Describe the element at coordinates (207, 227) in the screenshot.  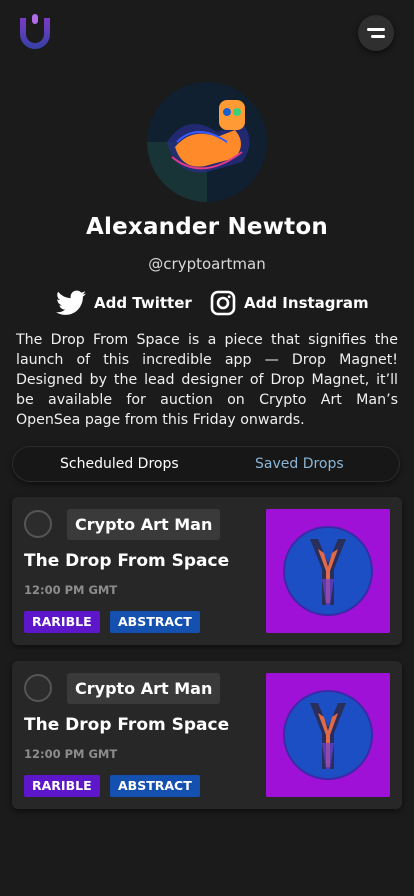
I see `profile-name: Alexander Newton` at that location.